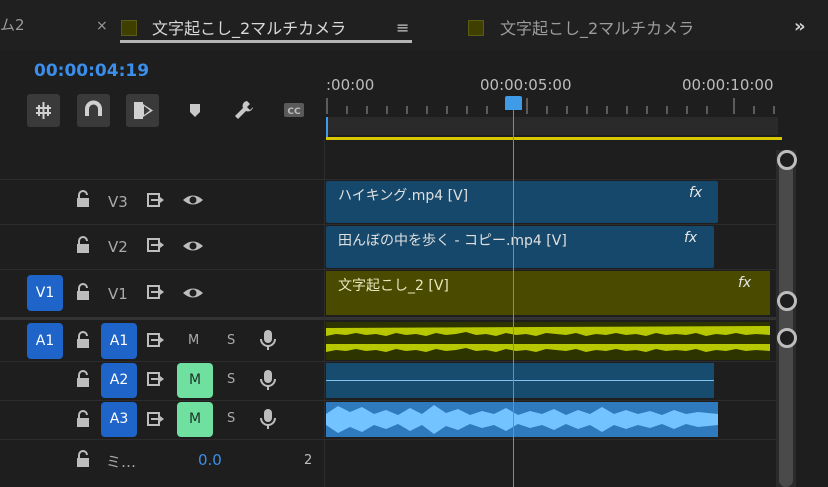 This screenshot has height=487, width=828. I want to click on tab-menu-button: ≡, so click(402, 27).